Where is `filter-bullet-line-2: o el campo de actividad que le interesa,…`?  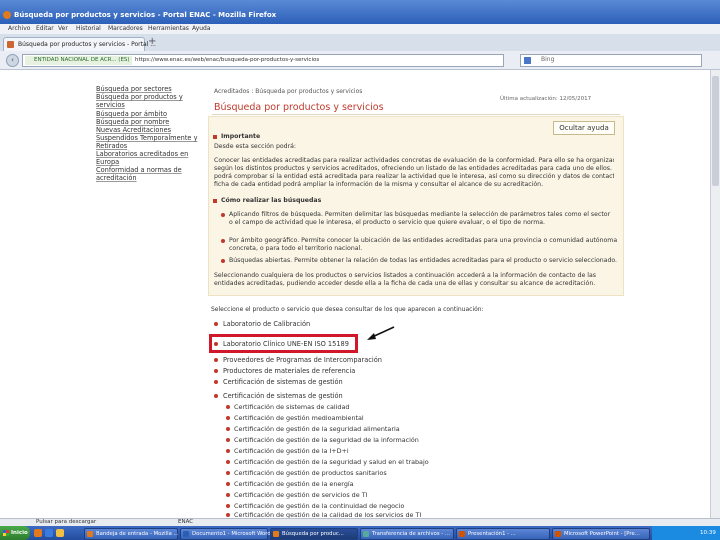
filter-bullet-line-2: o el campo de actividad que le interesa,… is located at coordinates (387, 222).